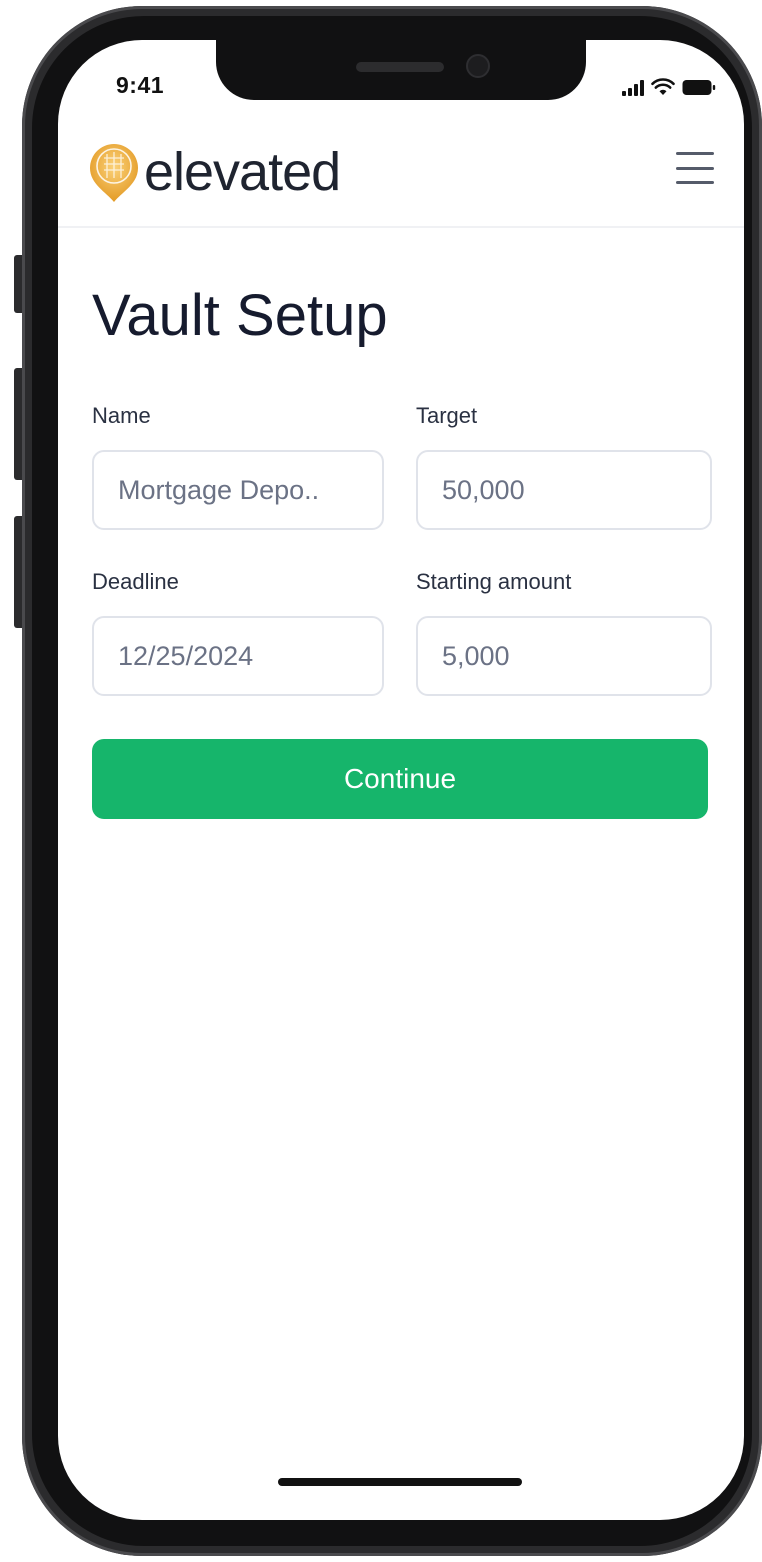  What do you see at coordinates (135, 581) in the screenshot?
I see `deadline-label: Deadline` at bounding box center [135, 581].